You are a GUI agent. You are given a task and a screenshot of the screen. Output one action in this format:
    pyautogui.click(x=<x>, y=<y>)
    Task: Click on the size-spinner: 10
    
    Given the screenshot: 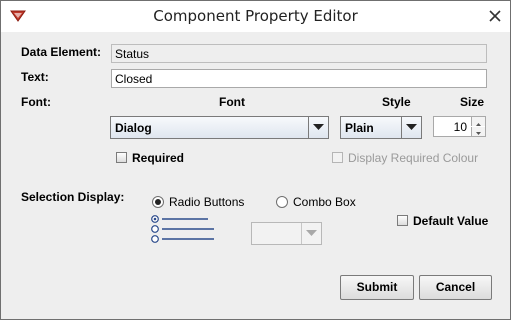 What is the action you would take?
    pyautogui.click(x=459, y=126)
    